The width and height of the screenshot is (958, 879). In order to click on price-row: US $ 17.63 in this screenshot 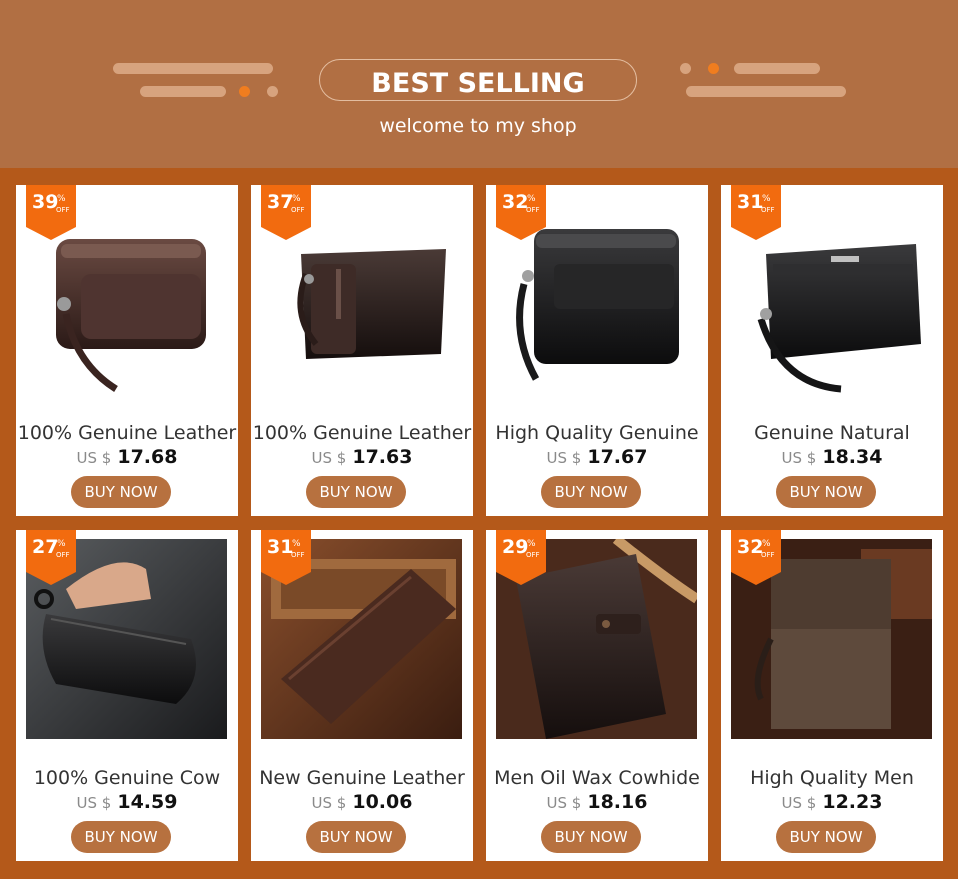, I will do `click(362, 457)`.